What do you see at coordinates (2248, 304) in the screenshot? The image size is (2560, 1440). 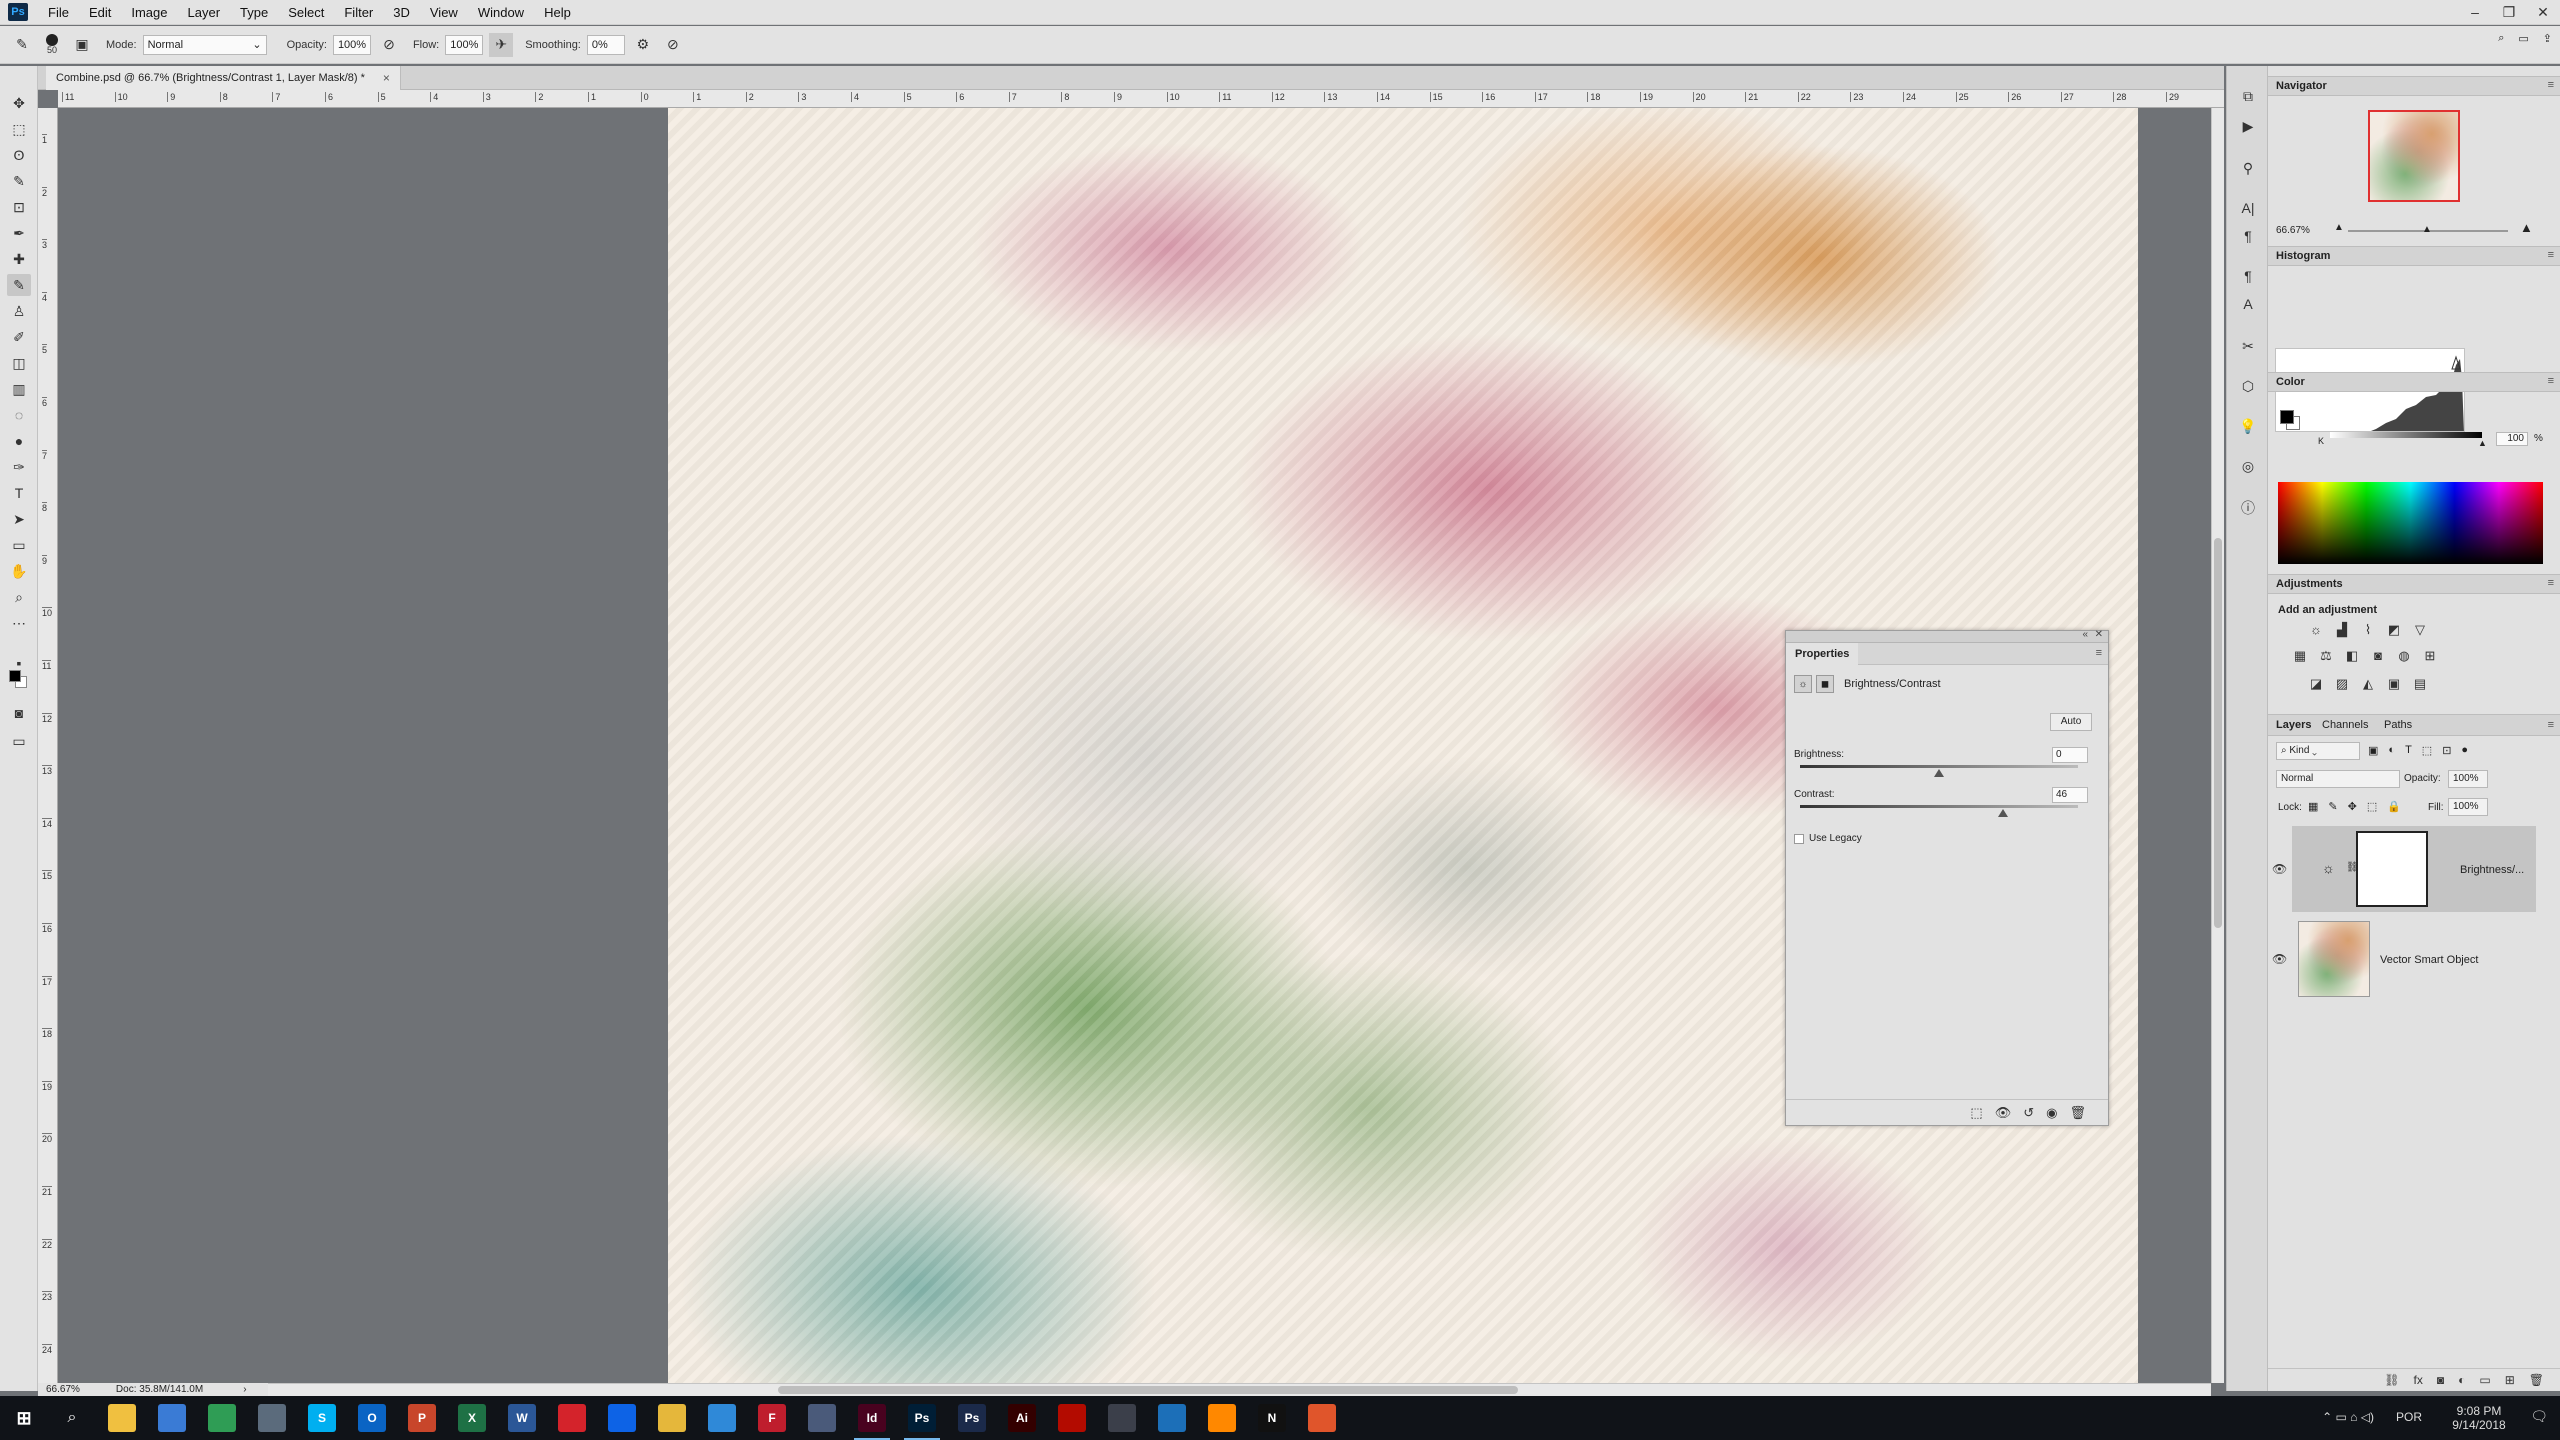 I see `character-styles-icon: A` at bounding box center [2248, 304].